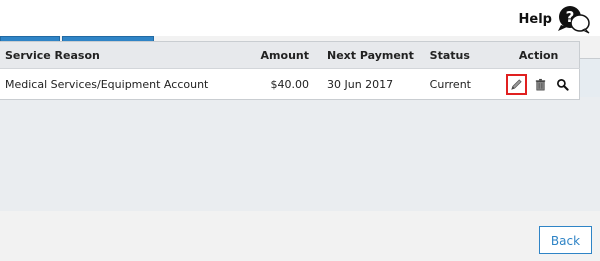 The image size is (600, 261). What do you see at coordinates (281, 84) in the screenshot?
I see `cell-amount: $40.00` at bounding box center [281, 84].